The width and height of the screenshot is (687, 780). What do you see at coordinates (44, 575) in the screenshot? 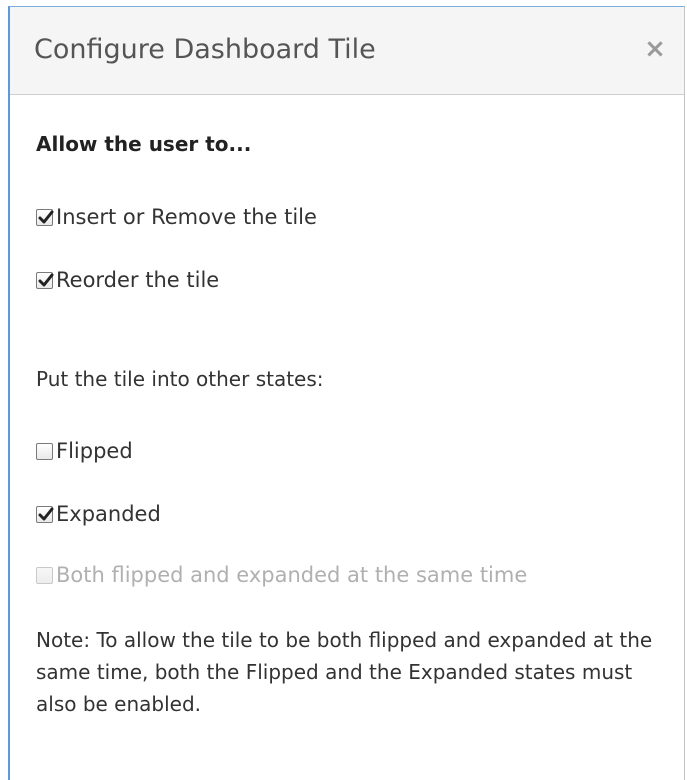
I see `both-states-checkbox` at bounding box center [44, 575].